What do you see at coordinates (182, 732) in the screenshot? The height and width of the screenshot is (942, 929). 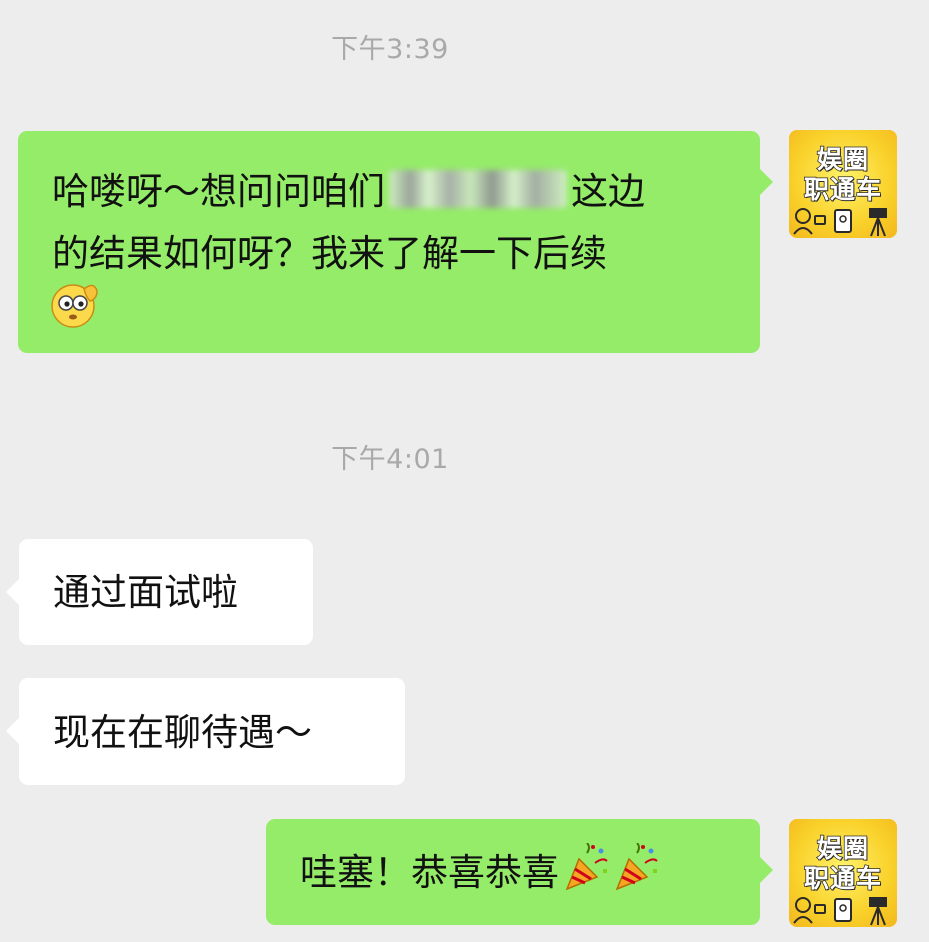 I see `message-text: 现在在聊待遇～` at bounding box center [182, 732].